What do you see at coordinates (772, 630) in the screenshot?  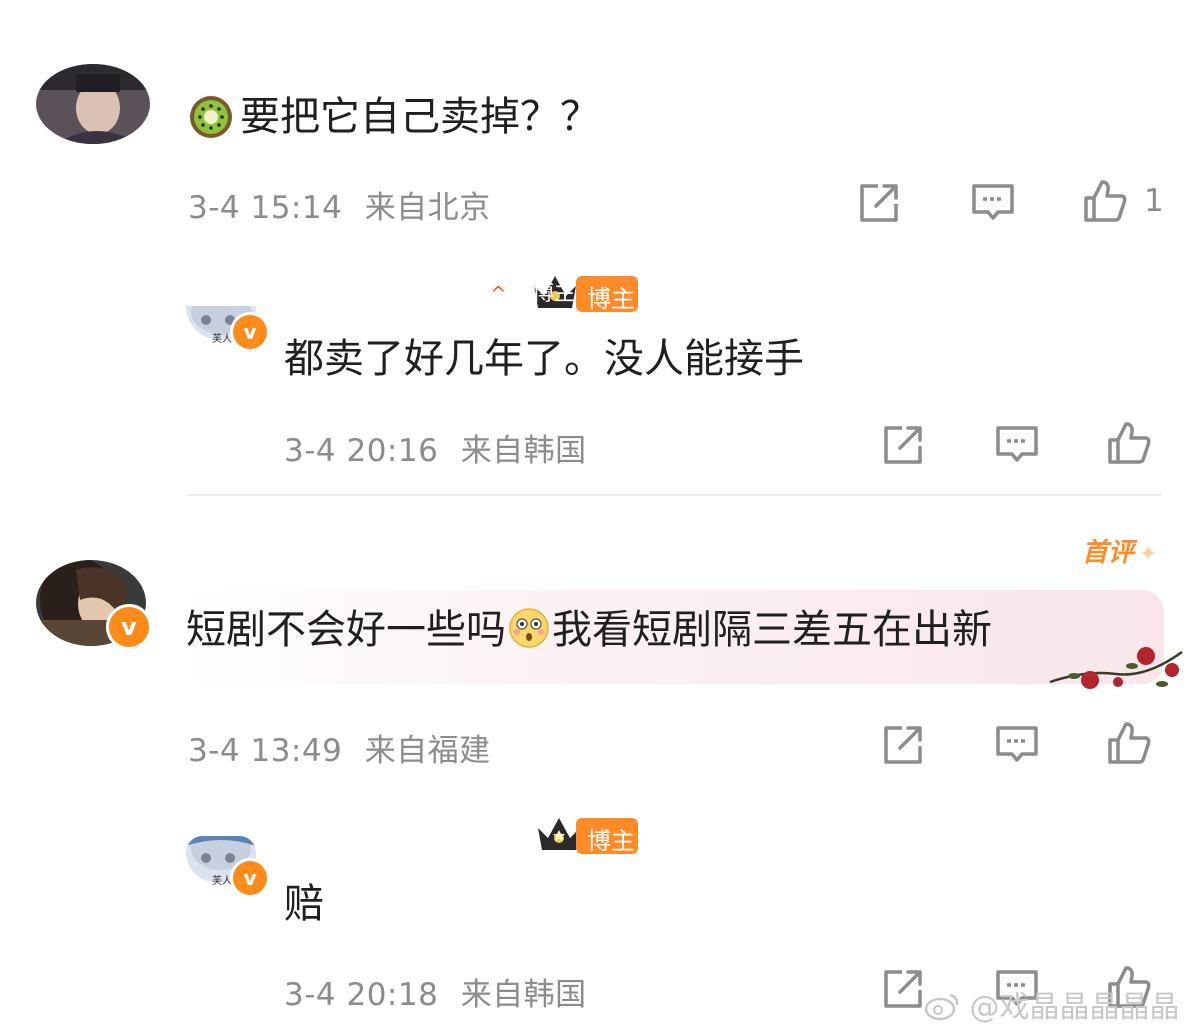 I see `comment-text-part: 我看短剧隔三差五在出新` at bounding box center [772, 630].